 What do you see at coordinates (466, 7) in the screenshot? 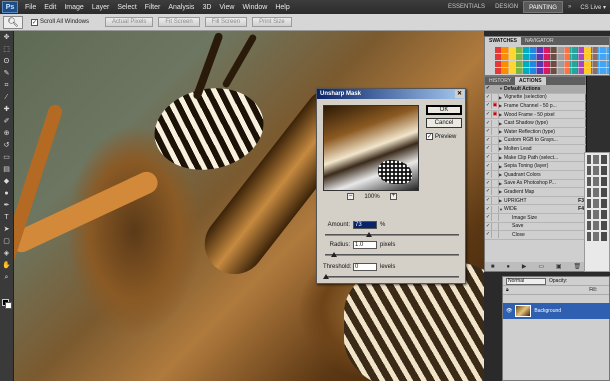
I see `workspace-essentials: ESSENTIALS` at bounding box center [466, 7].